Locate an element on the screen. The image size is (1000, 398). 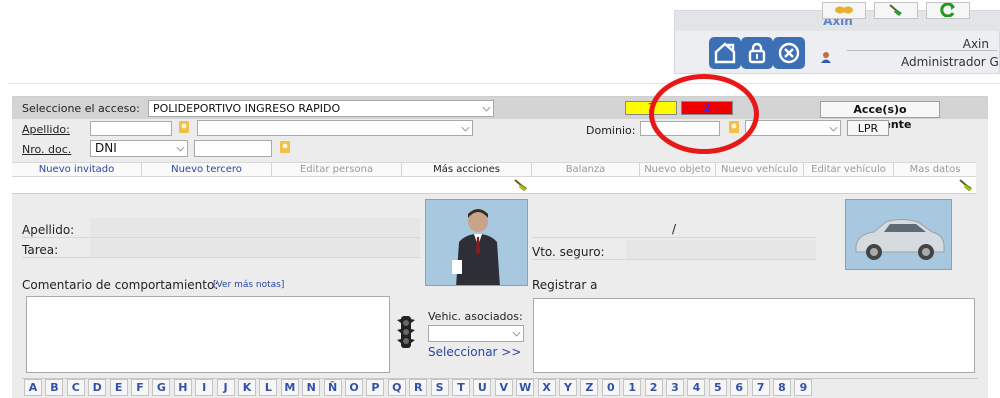
alphabet-key: 8 is located at coordinates (782, 387).